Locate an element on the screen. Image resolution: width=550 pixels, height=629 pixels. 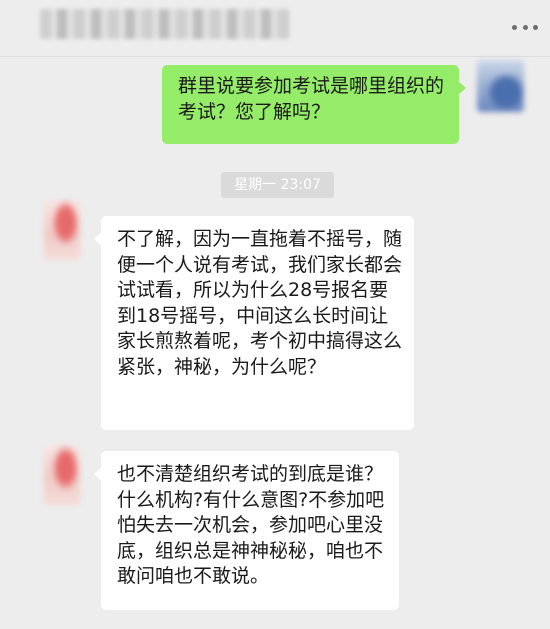
chat-header is located at coordinates (275, 28).